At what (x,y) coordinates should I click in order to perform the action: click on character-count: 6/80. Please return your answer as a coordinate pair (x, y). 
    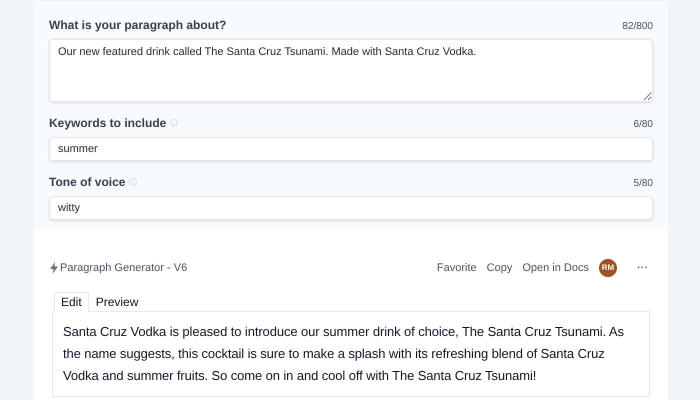
    Looking at the image, I should click on (643, 125).